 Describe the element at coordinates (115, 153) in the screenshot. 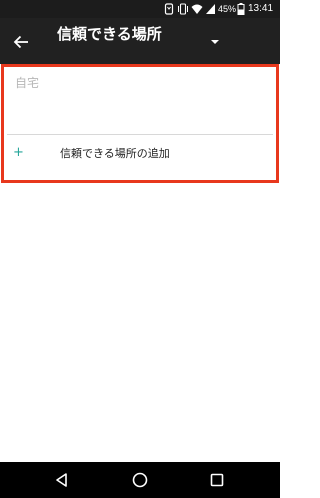

I see `add-trusted-place-label: 信頼できる場所の追加` at that location.